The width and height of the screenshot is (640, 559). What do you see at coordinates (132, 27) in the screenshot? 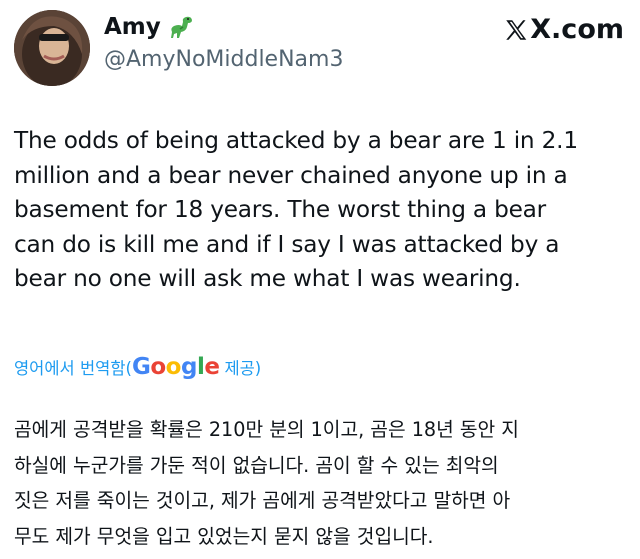
I see `author-name: Amy` at bounding box center [132, 27].